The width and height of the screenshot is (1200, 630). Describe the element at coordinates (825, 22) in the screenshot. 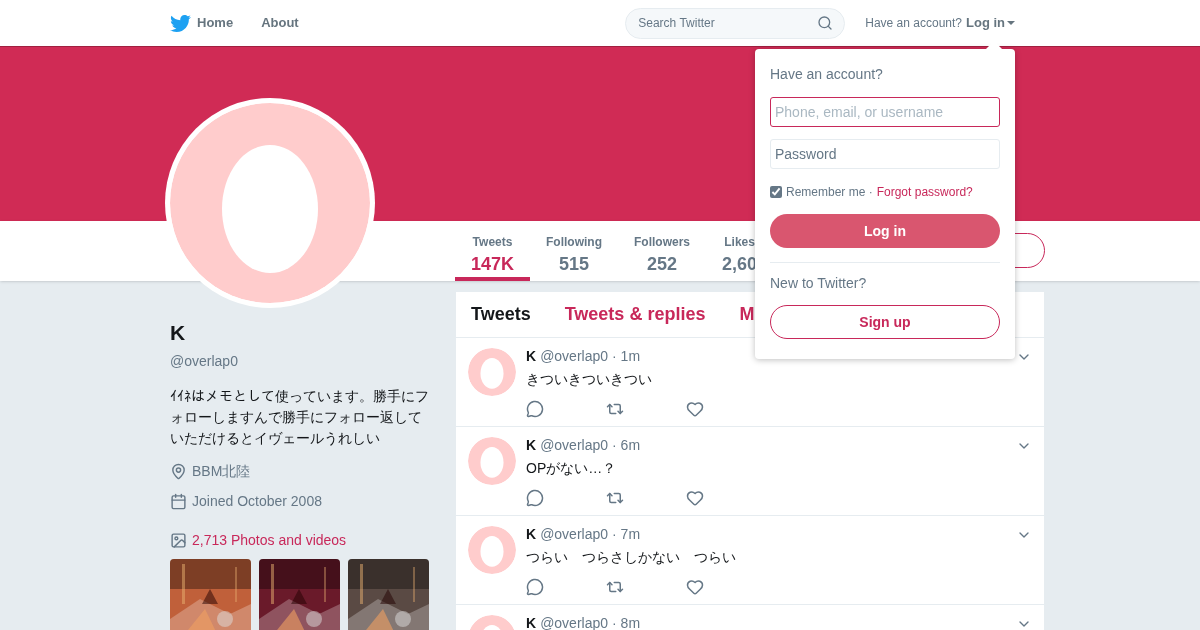

I see `search-icon` at that location.